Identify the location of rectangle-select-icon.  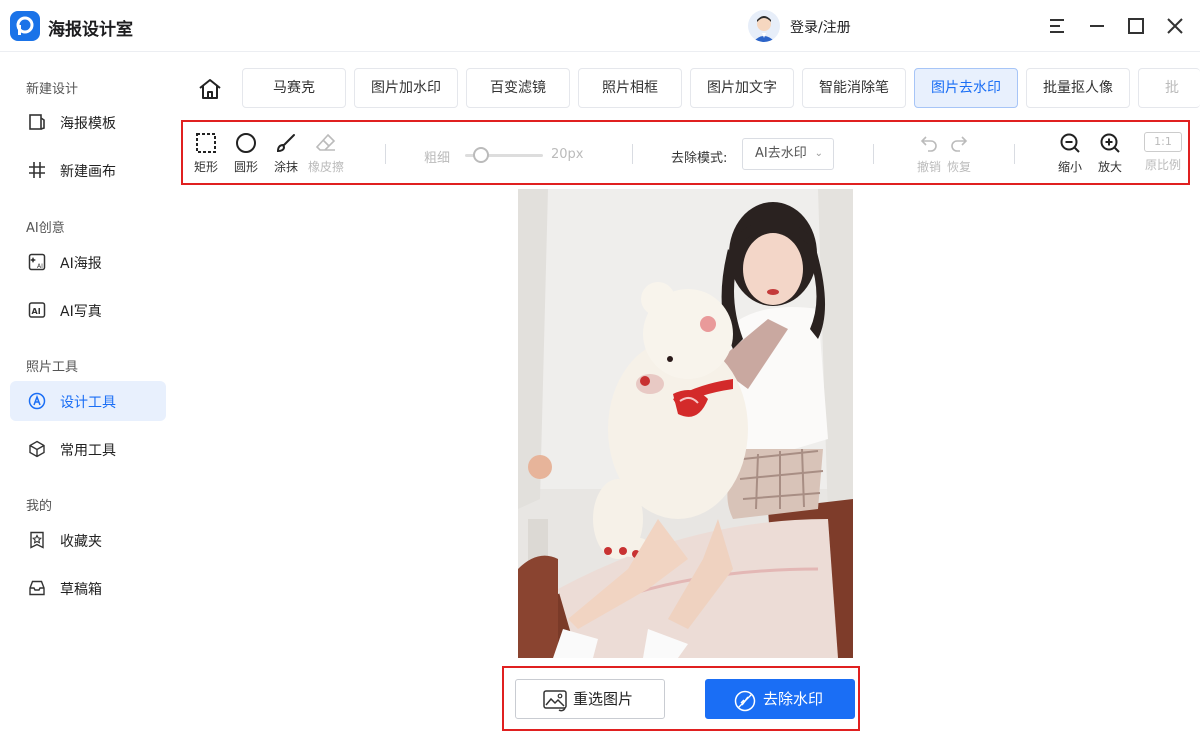
(206, 143).